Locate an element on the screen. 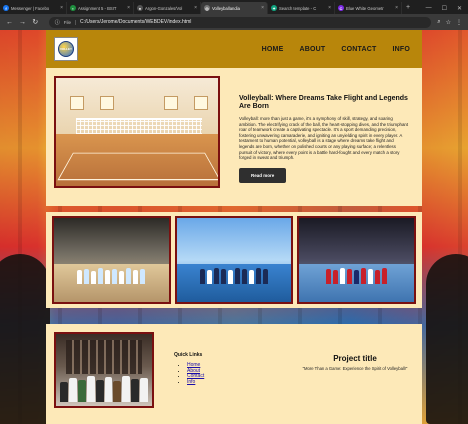  read-more-button: Read more is located at coordinates (263, 175).